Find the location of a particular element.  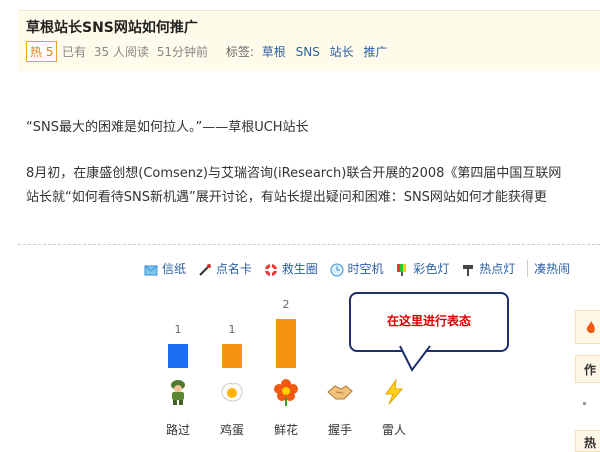

sidebar-box: 作 is located at coordinates (587, 369).